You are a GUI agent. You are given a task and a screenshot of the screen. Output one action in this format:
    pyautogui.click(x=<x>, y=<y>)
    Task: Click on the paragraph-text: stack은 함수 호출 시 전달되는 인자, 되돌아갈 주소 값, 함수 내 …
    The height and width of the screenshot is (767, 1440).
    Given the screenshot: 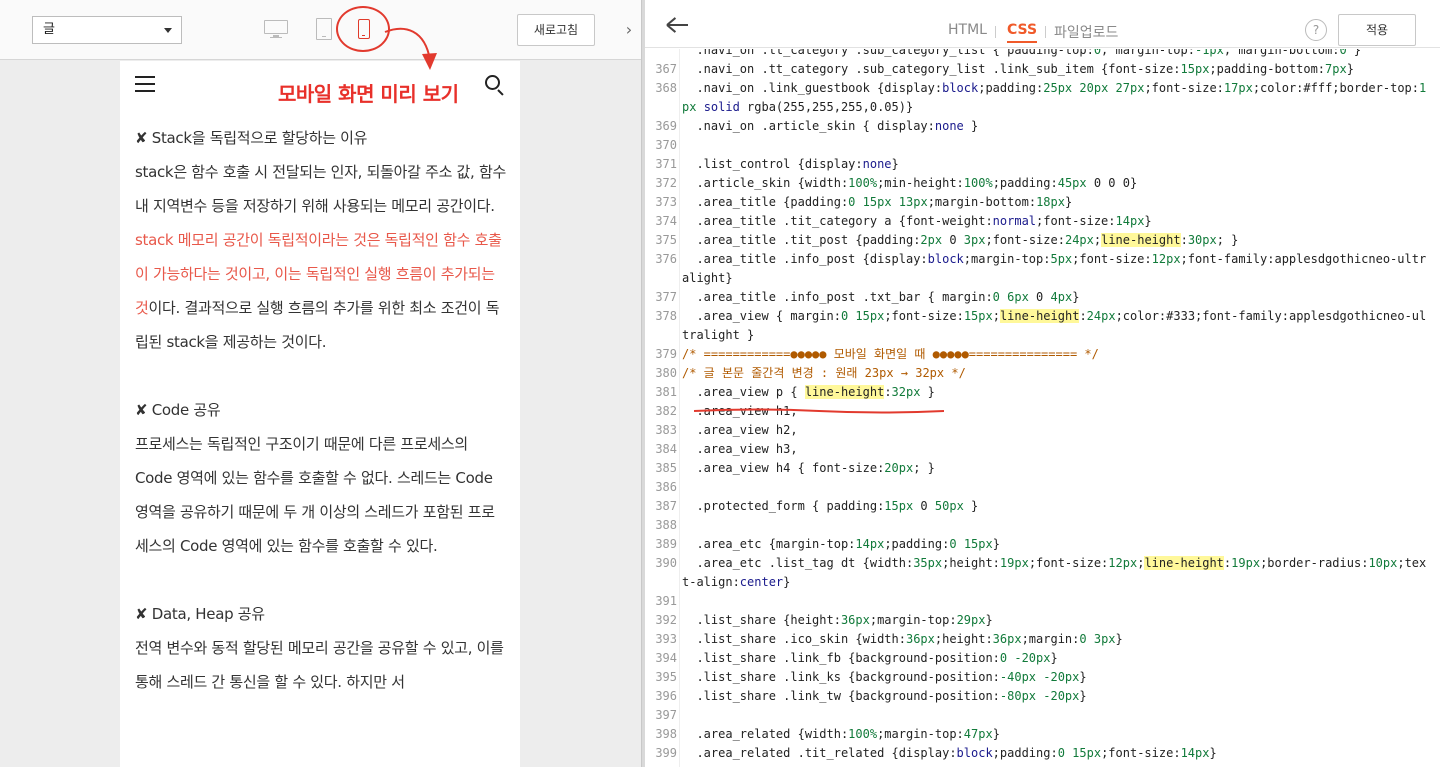 What is the action you would take?
    pyautogui.click(x=320, y=189)
    